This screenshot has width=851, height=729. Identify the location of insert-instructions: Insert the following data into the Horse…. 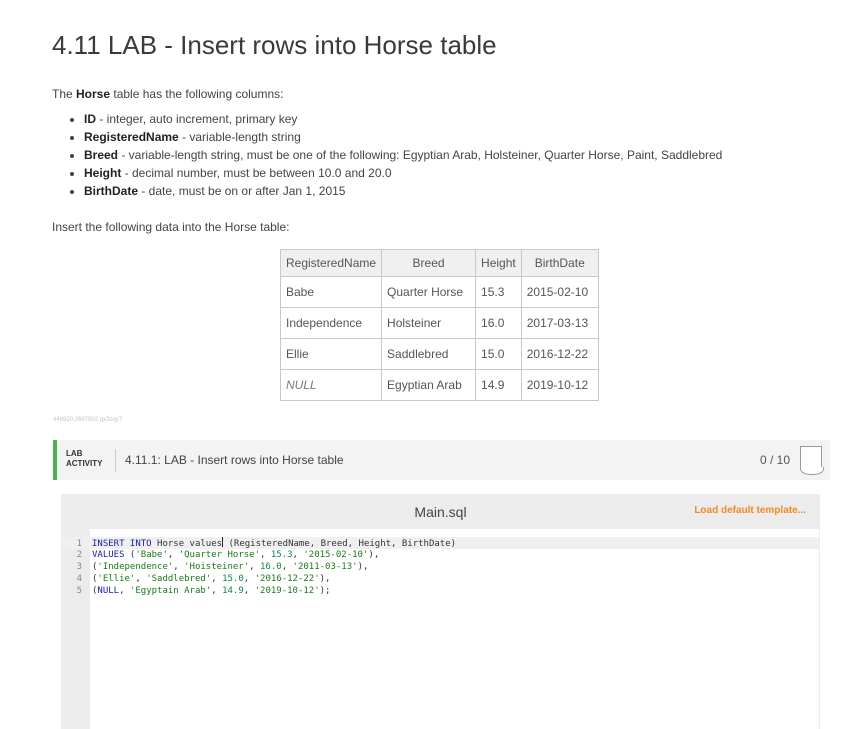
(171, 227).